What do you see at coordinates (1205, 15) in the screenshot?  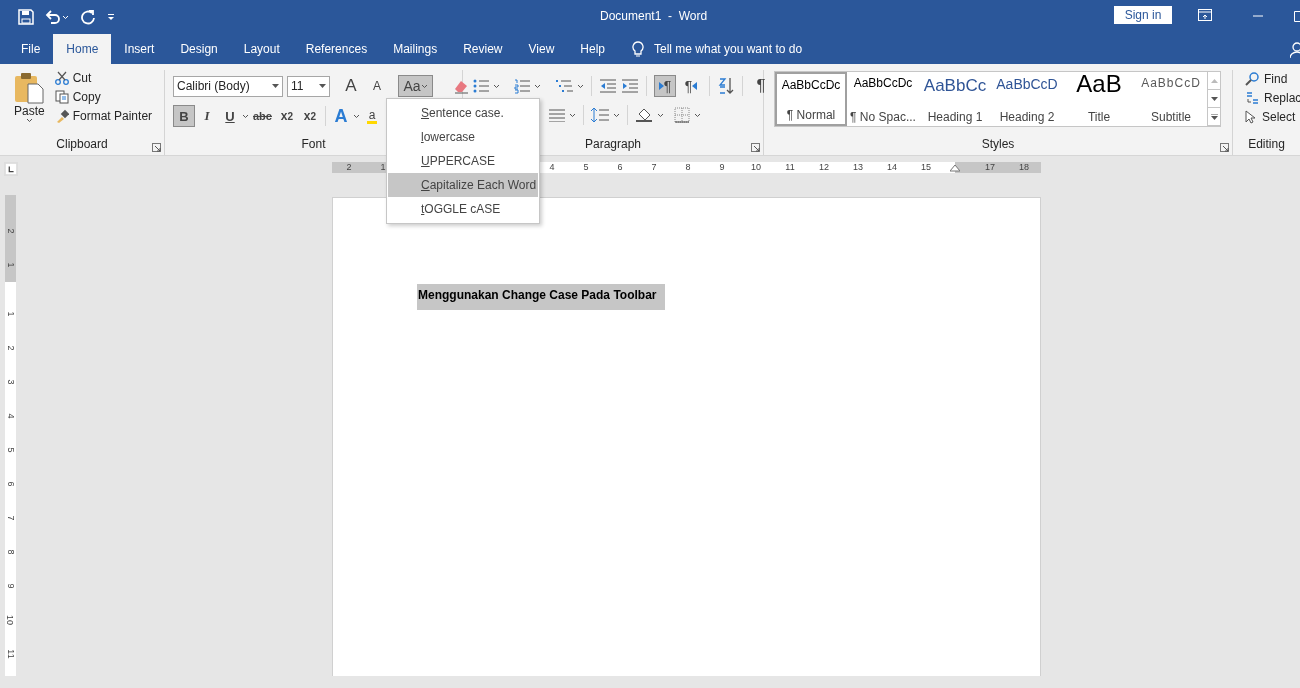 I see `ribbon-display-icon` at bounding box center [1205, 15].